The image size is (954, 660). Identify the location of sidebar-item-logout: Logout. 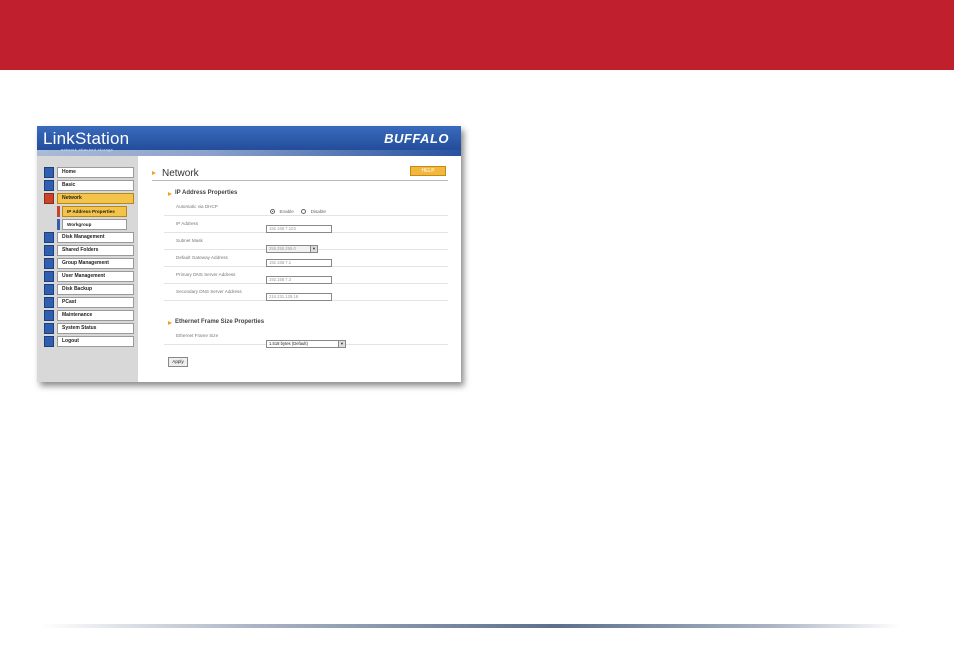
(89, 341).